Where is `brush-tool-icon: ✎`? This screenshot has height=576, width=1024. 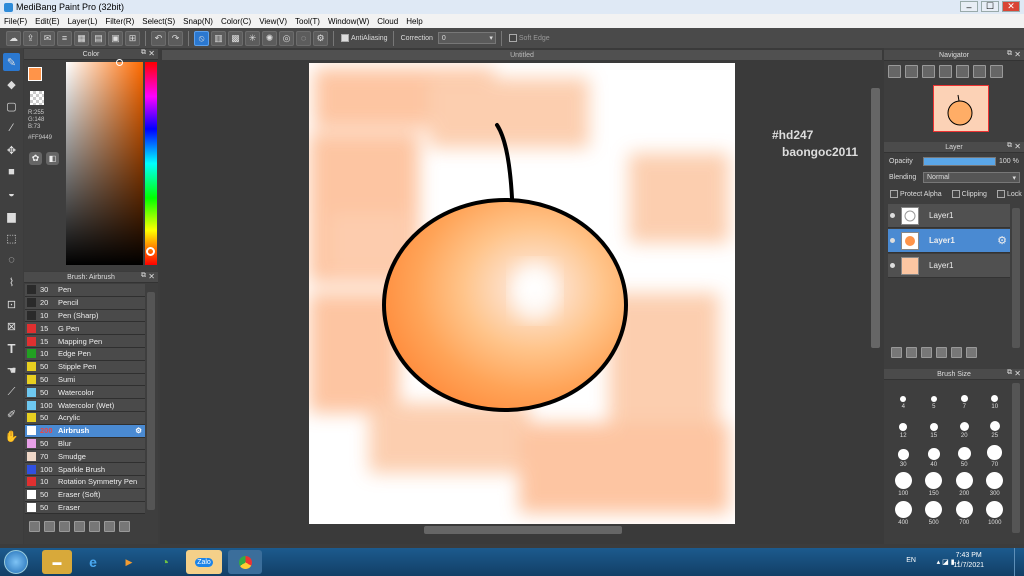 brush-tool-icon: ✎ is located at coordinates (11, 62).